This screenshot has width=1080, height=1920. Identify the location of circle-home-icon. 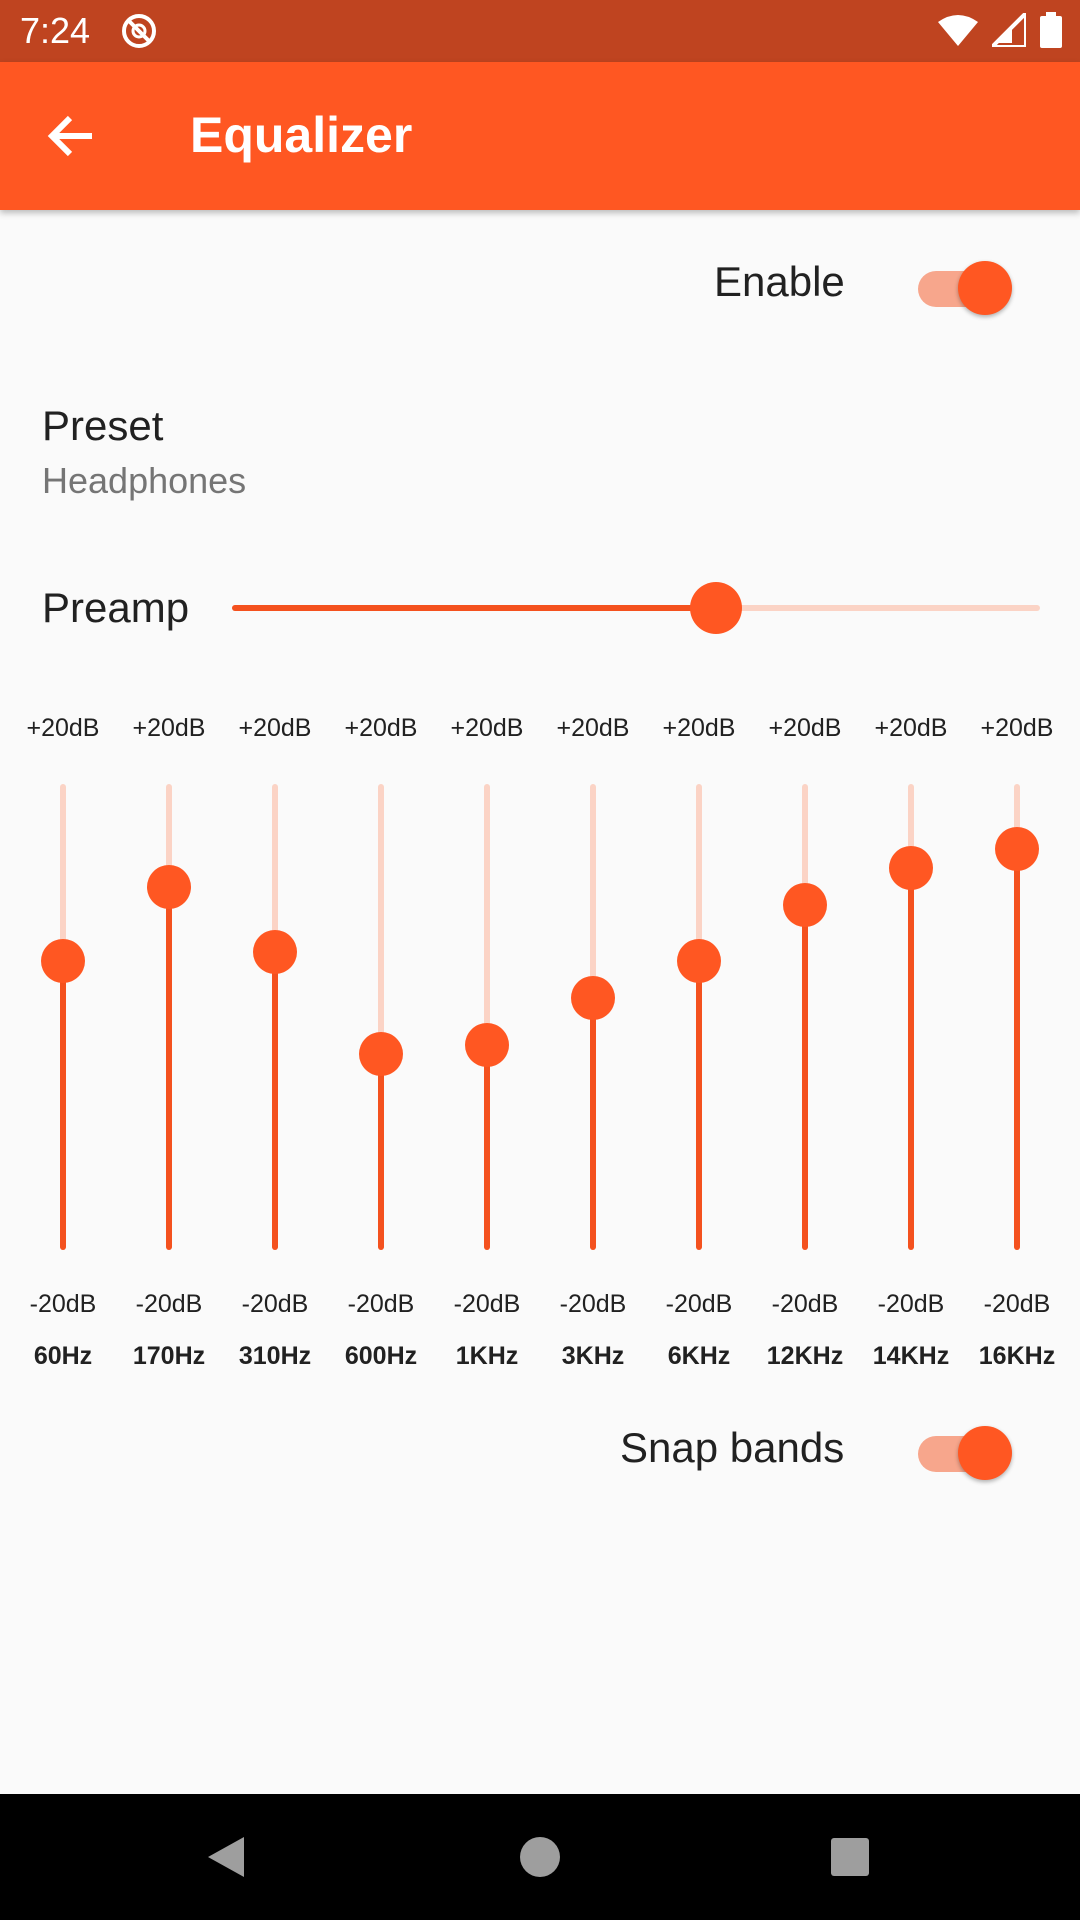
(540, 1857).